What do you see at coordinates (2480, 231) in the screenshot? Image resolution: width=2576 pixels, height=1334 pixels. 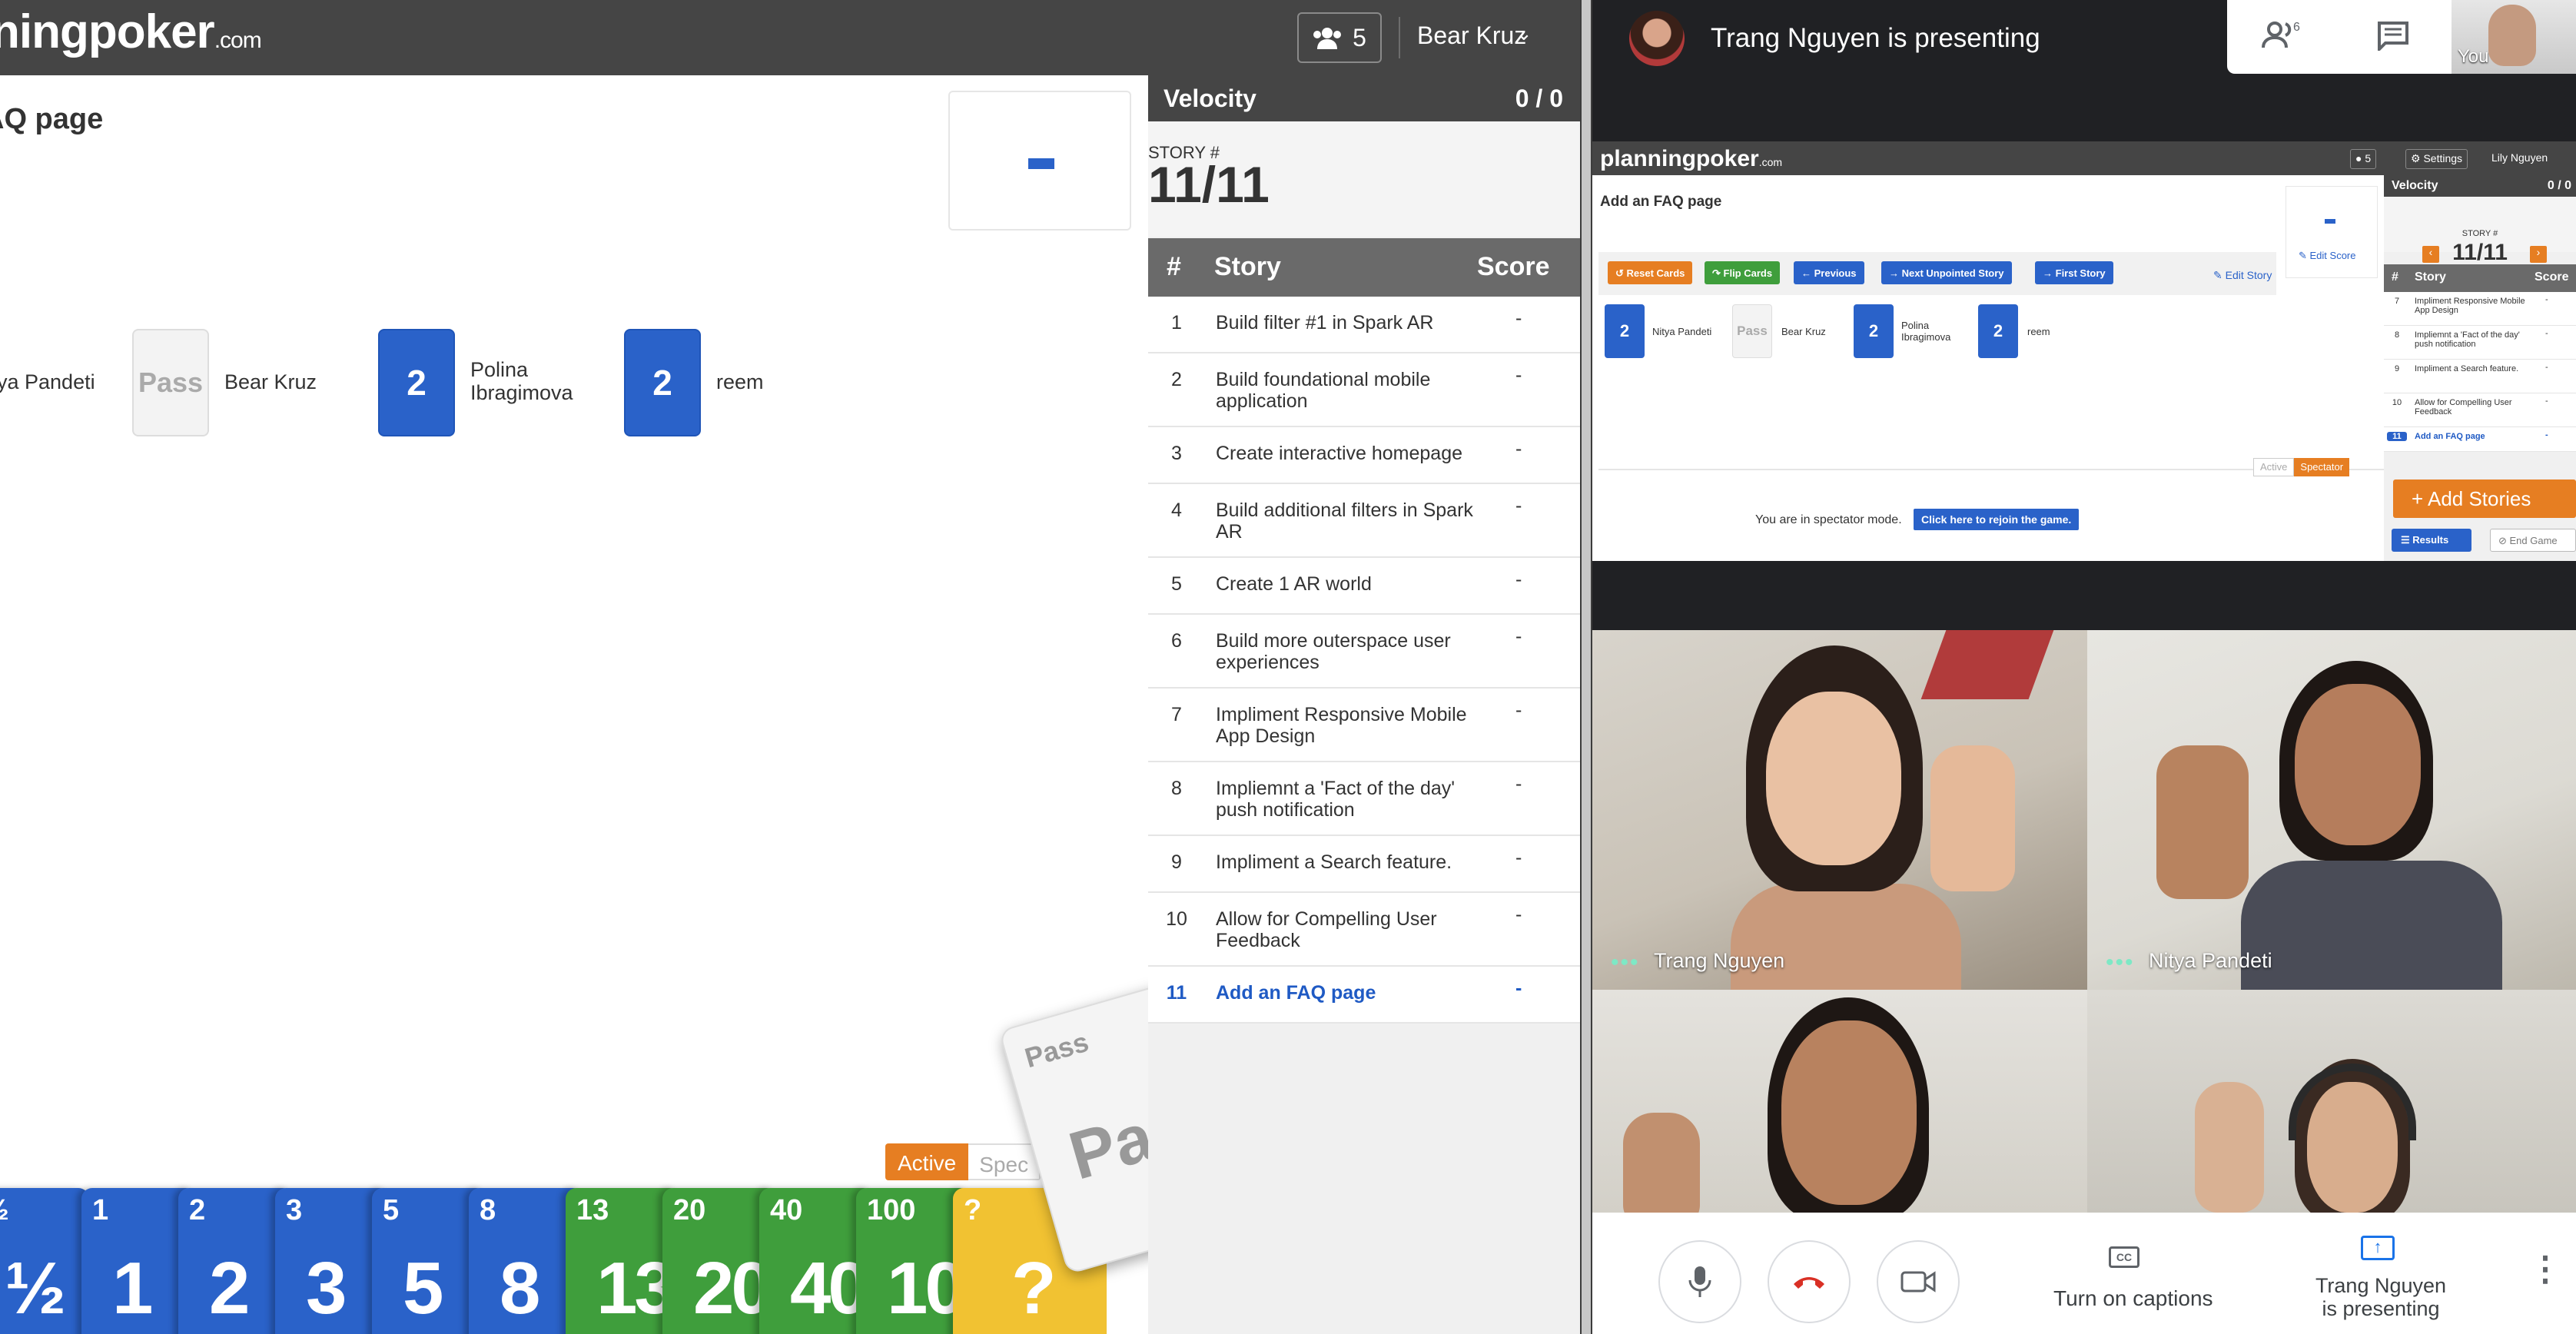 I see `shared-story-number: ‹ STORY # 11/11 ›` at bounding box center [2480, 231].